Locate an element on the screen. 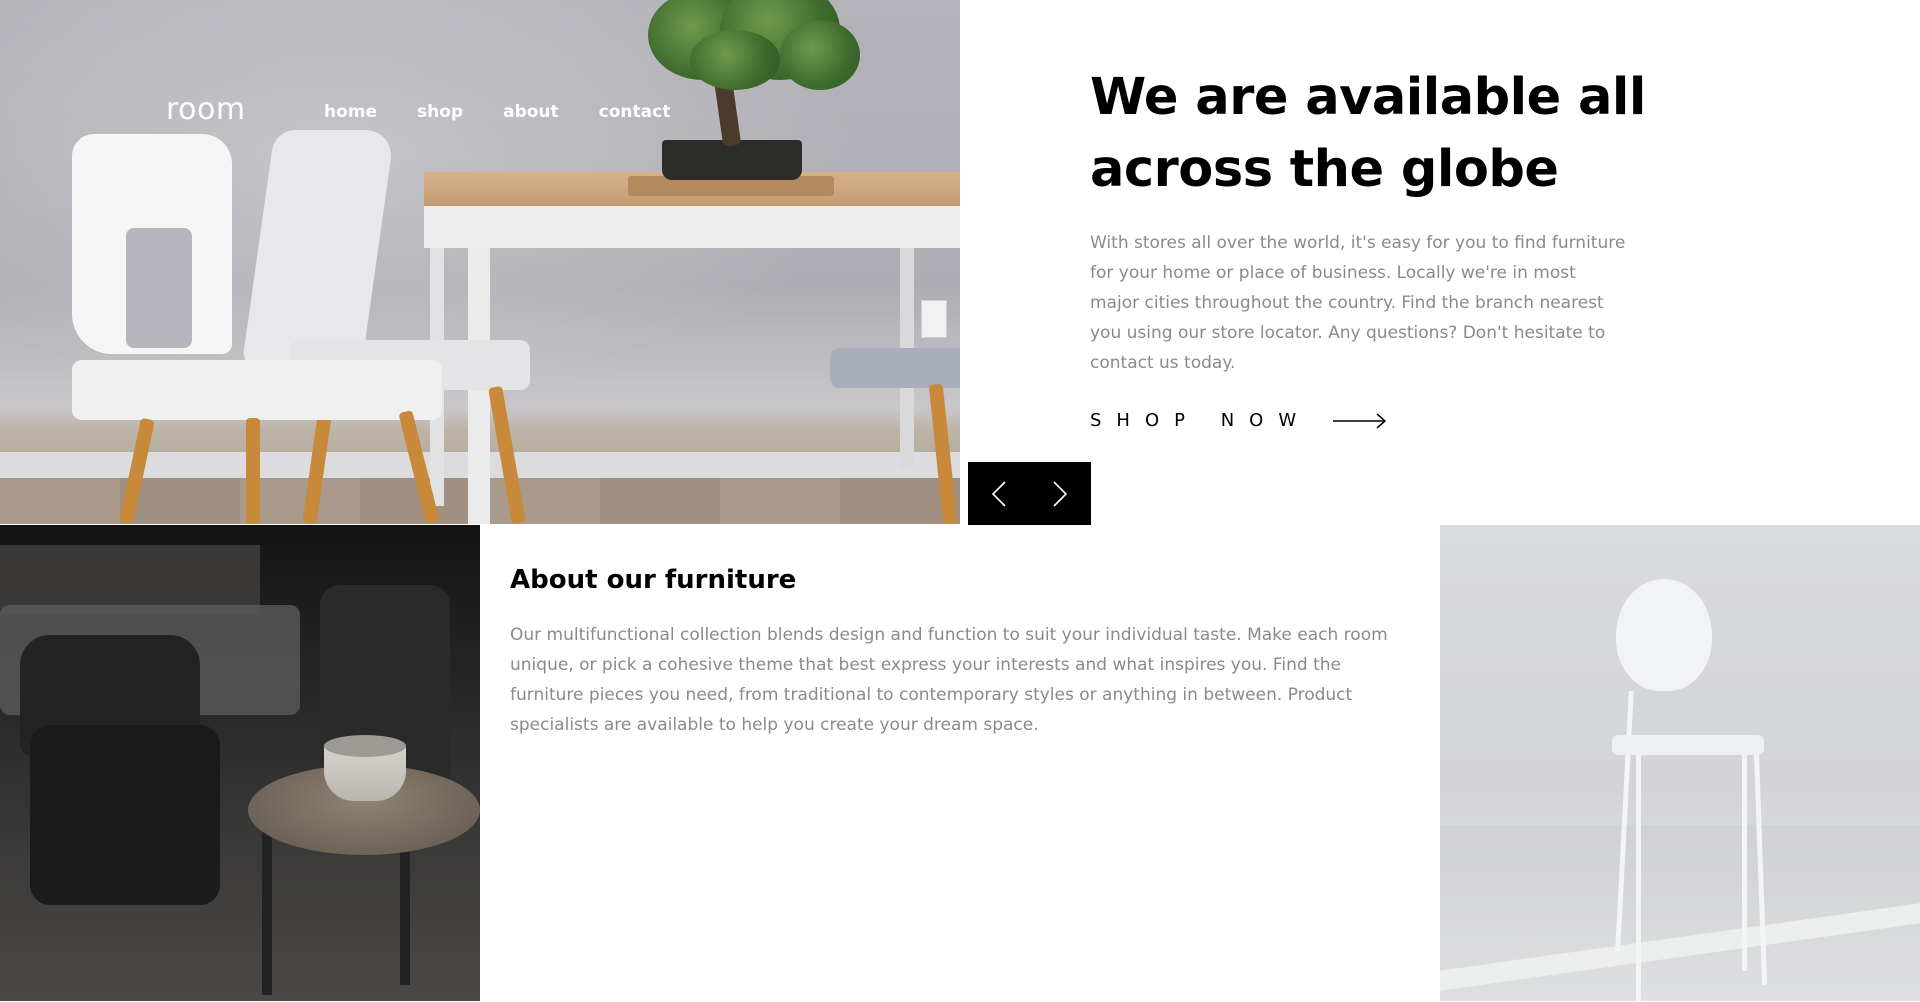 This screenshot has height=1002, width=1920. wall-switch is located at coordinates (934, 319).